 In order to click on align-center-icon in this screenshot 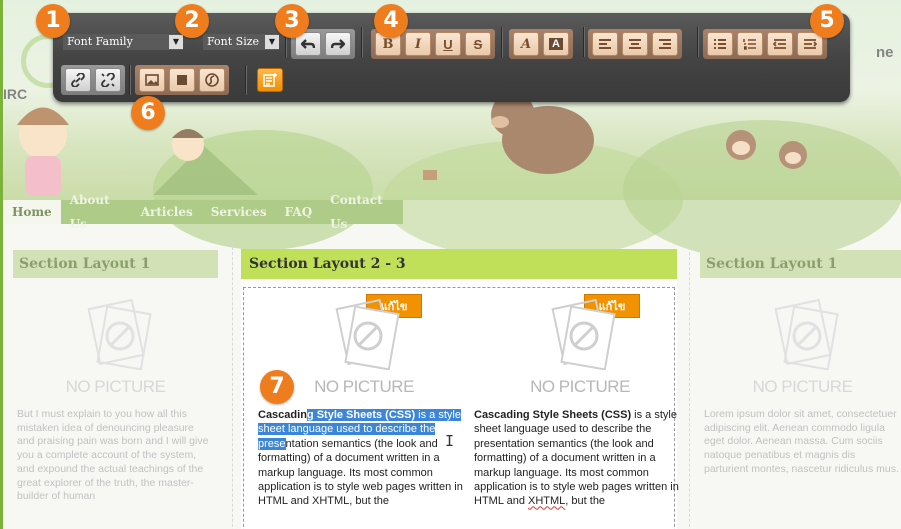, I will do `click(635, 44)`.